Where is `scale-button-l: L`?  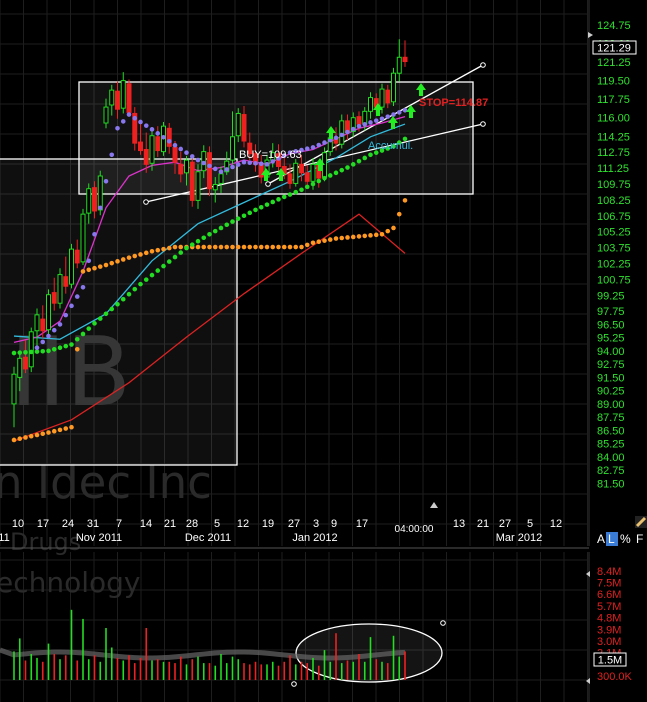 scale-button-l: L is located at coordinates (611, 539).